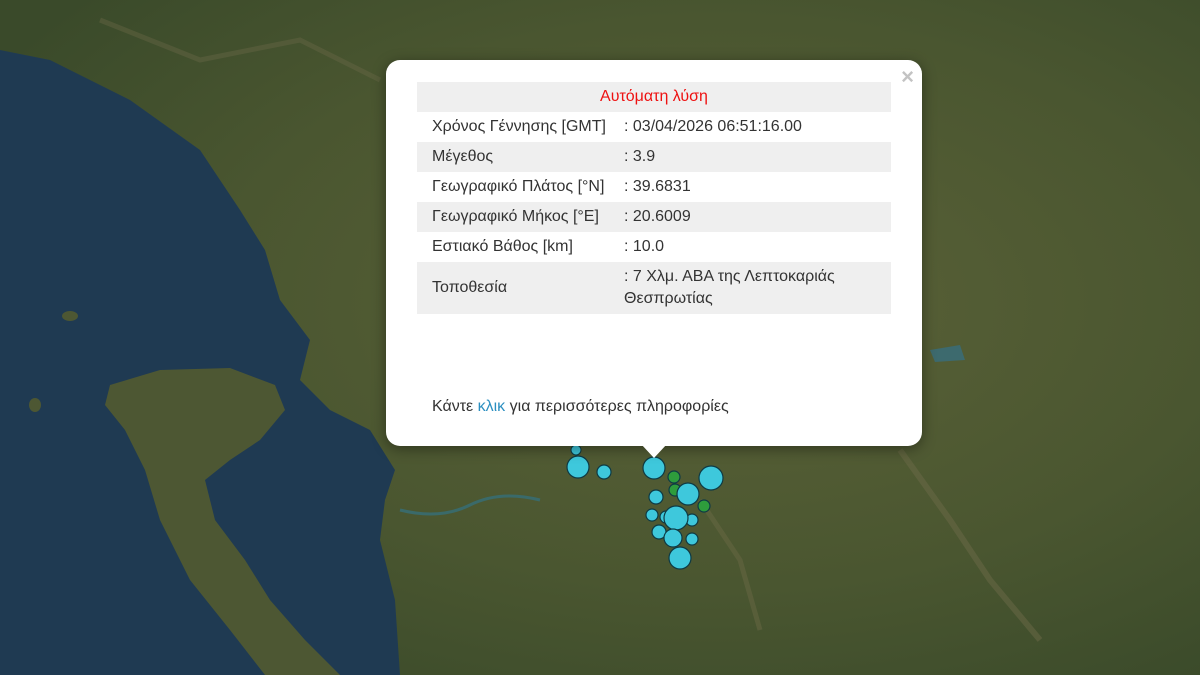 This screenshot has width=1200, height=675. What do you see at coordinates (519, 126) in the screenshot?
I see `row-label: Χρόνος Γέννησης [GMT]` at bounding box center [519, 126].